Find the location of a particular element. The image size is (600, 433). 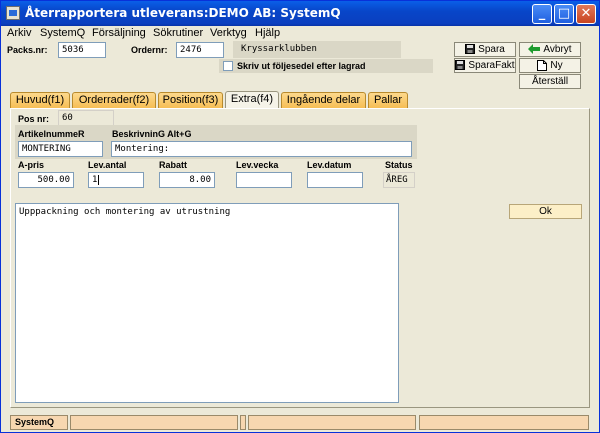

sparafakt-button: SparaFakt is located at coordinates (485, 65).